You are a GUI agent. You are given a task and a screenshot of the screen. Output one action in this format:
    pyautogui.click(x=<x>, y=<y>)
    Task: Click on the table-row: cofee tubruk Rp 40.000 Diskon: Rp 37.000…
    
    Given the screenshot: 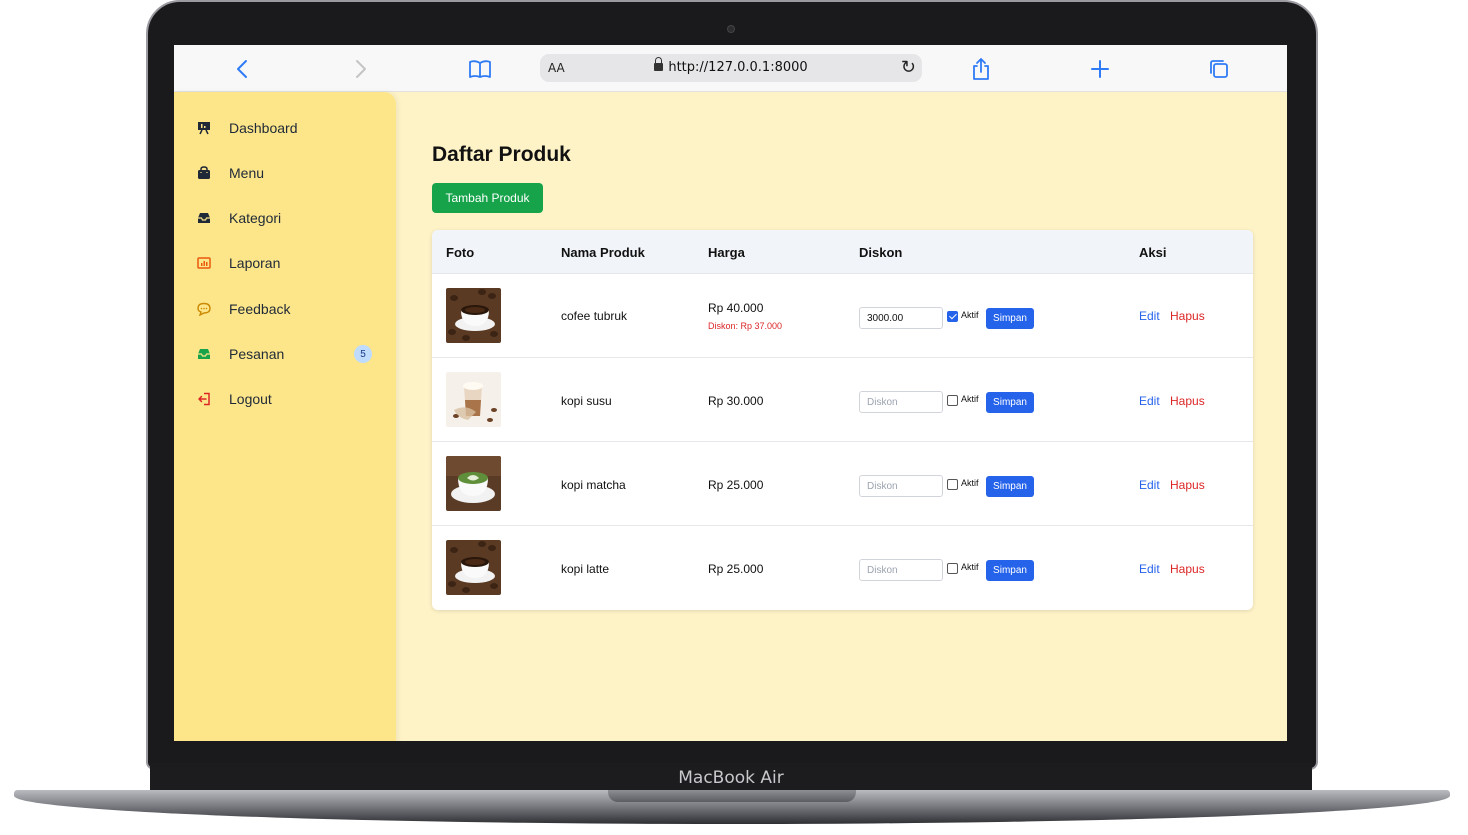 What is the action you would take?
    pyautogui.click(x=842, y=316)
    